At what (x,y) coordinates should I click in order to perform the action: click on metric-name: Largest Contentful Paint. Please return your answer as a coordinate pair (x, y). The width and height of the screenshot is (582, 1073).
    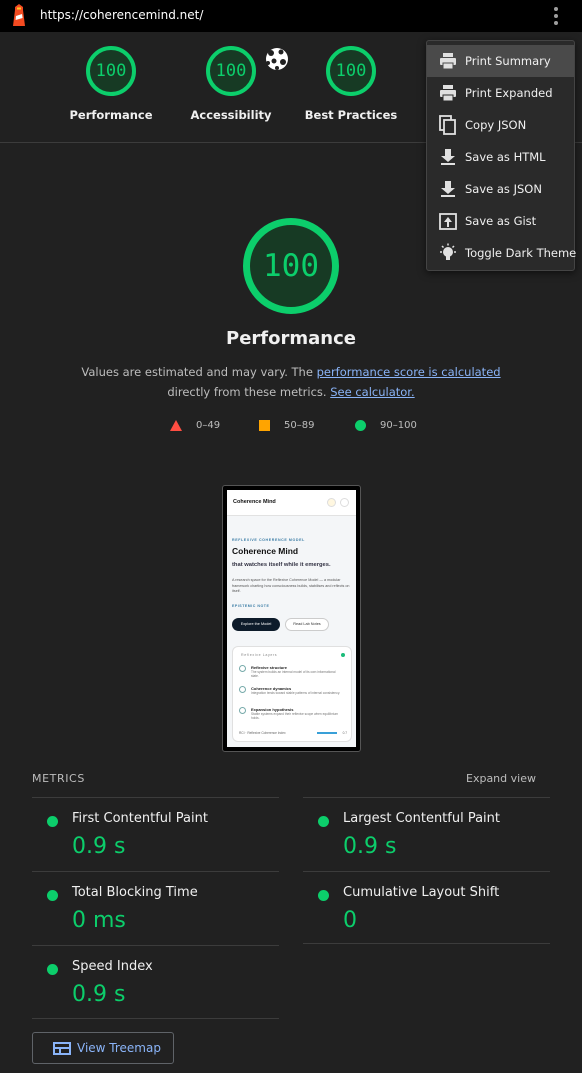
    Looking at the image, I should click on (422, 818).